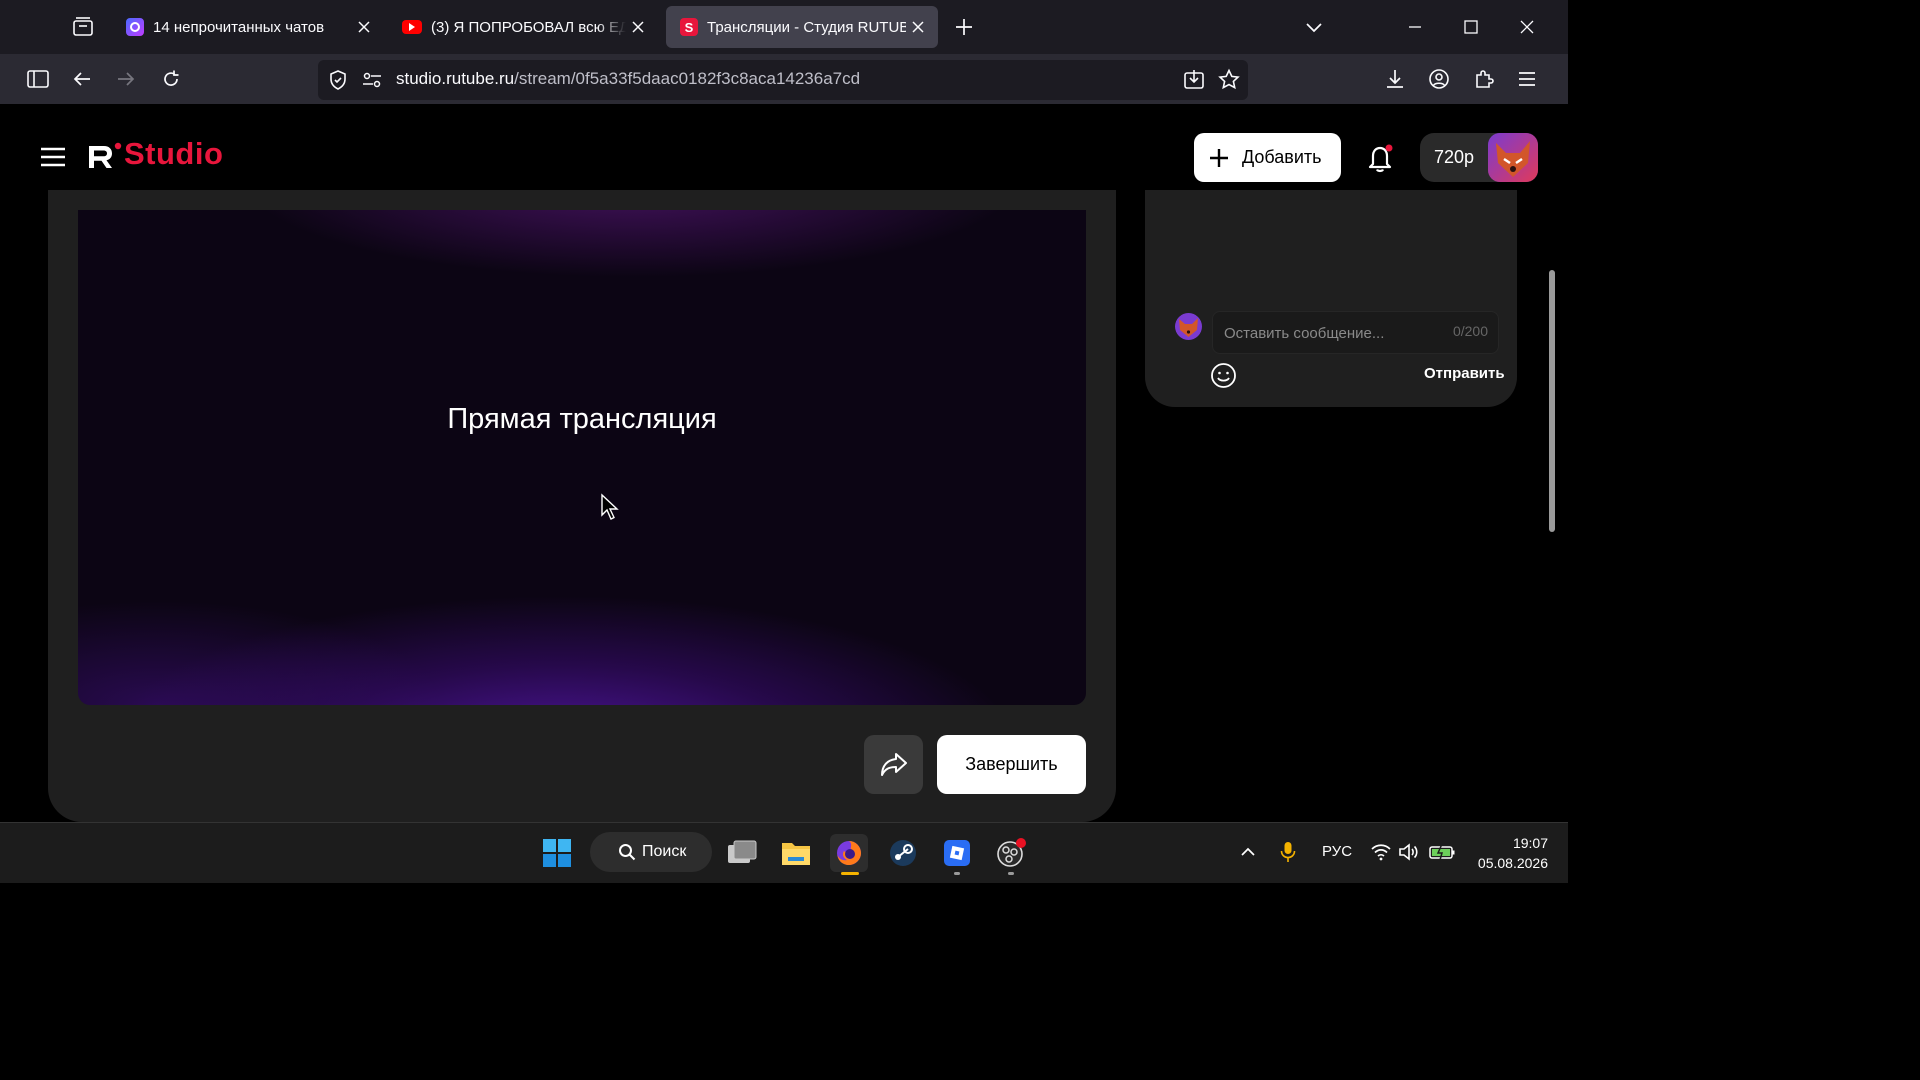 This screenshot has width=1920, height=1080. Describe the element at coordinates (557, 853) in the screenshot. I see `windows-start-icon` at that location.